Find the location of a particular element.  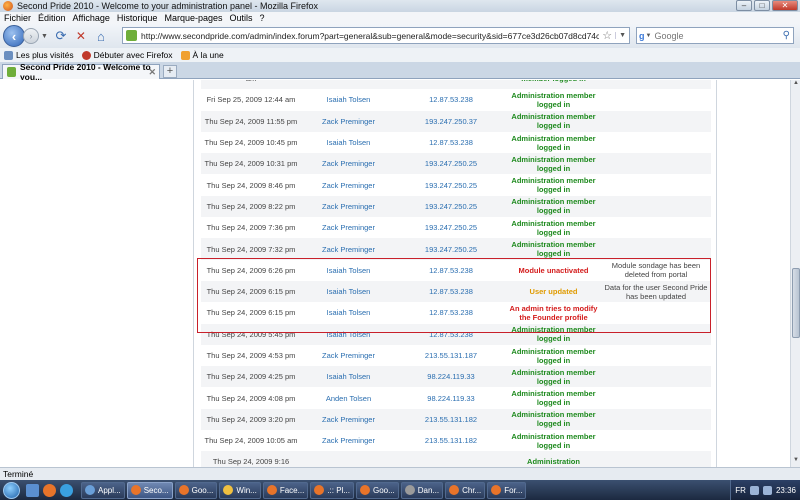

search-icon: ⚲ is located at coordinates (786, 35).